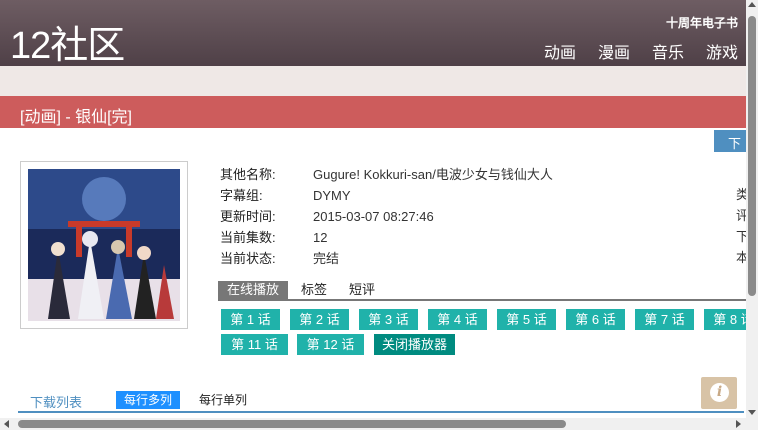  What do you see at coordinates (248, 174) in the screenshot?
I see `info-key: 其他名称:` at bounding box center [248, 174].